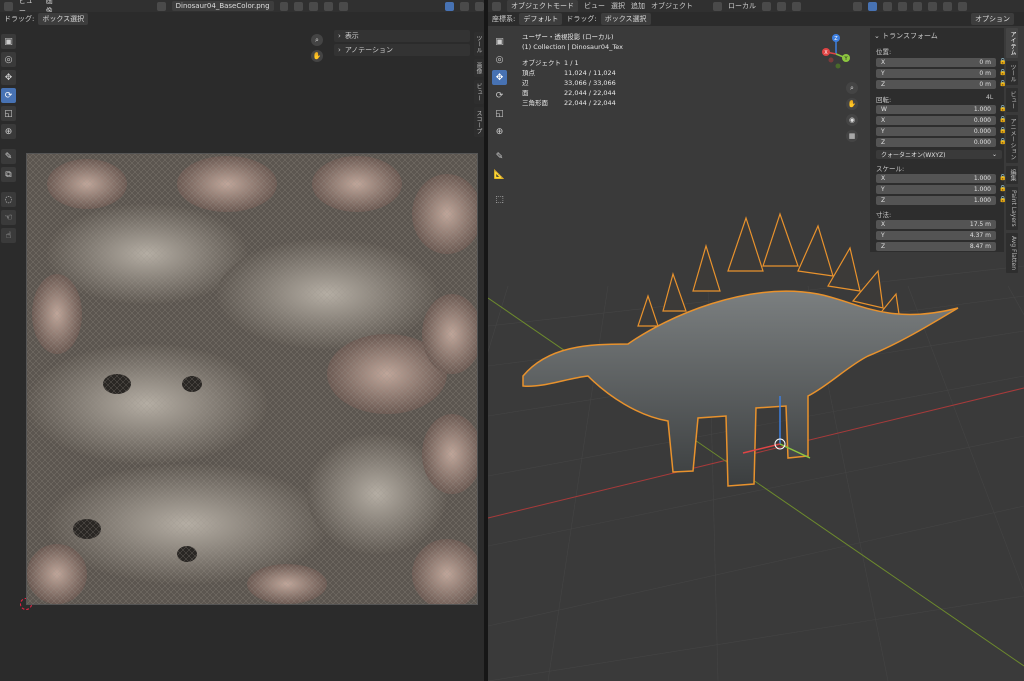  I want to click on shading-wire-icon, so click(917, 6).